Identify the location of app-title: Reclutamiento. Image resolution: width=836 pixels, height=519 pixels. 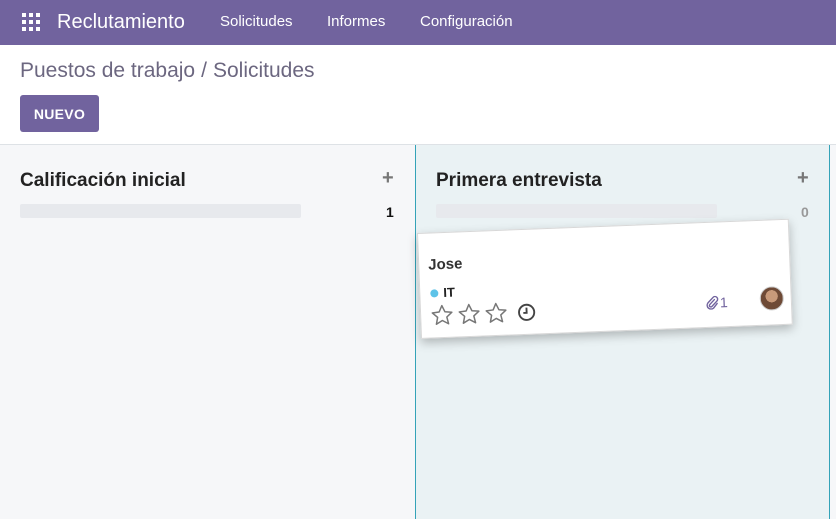
(121, 22).